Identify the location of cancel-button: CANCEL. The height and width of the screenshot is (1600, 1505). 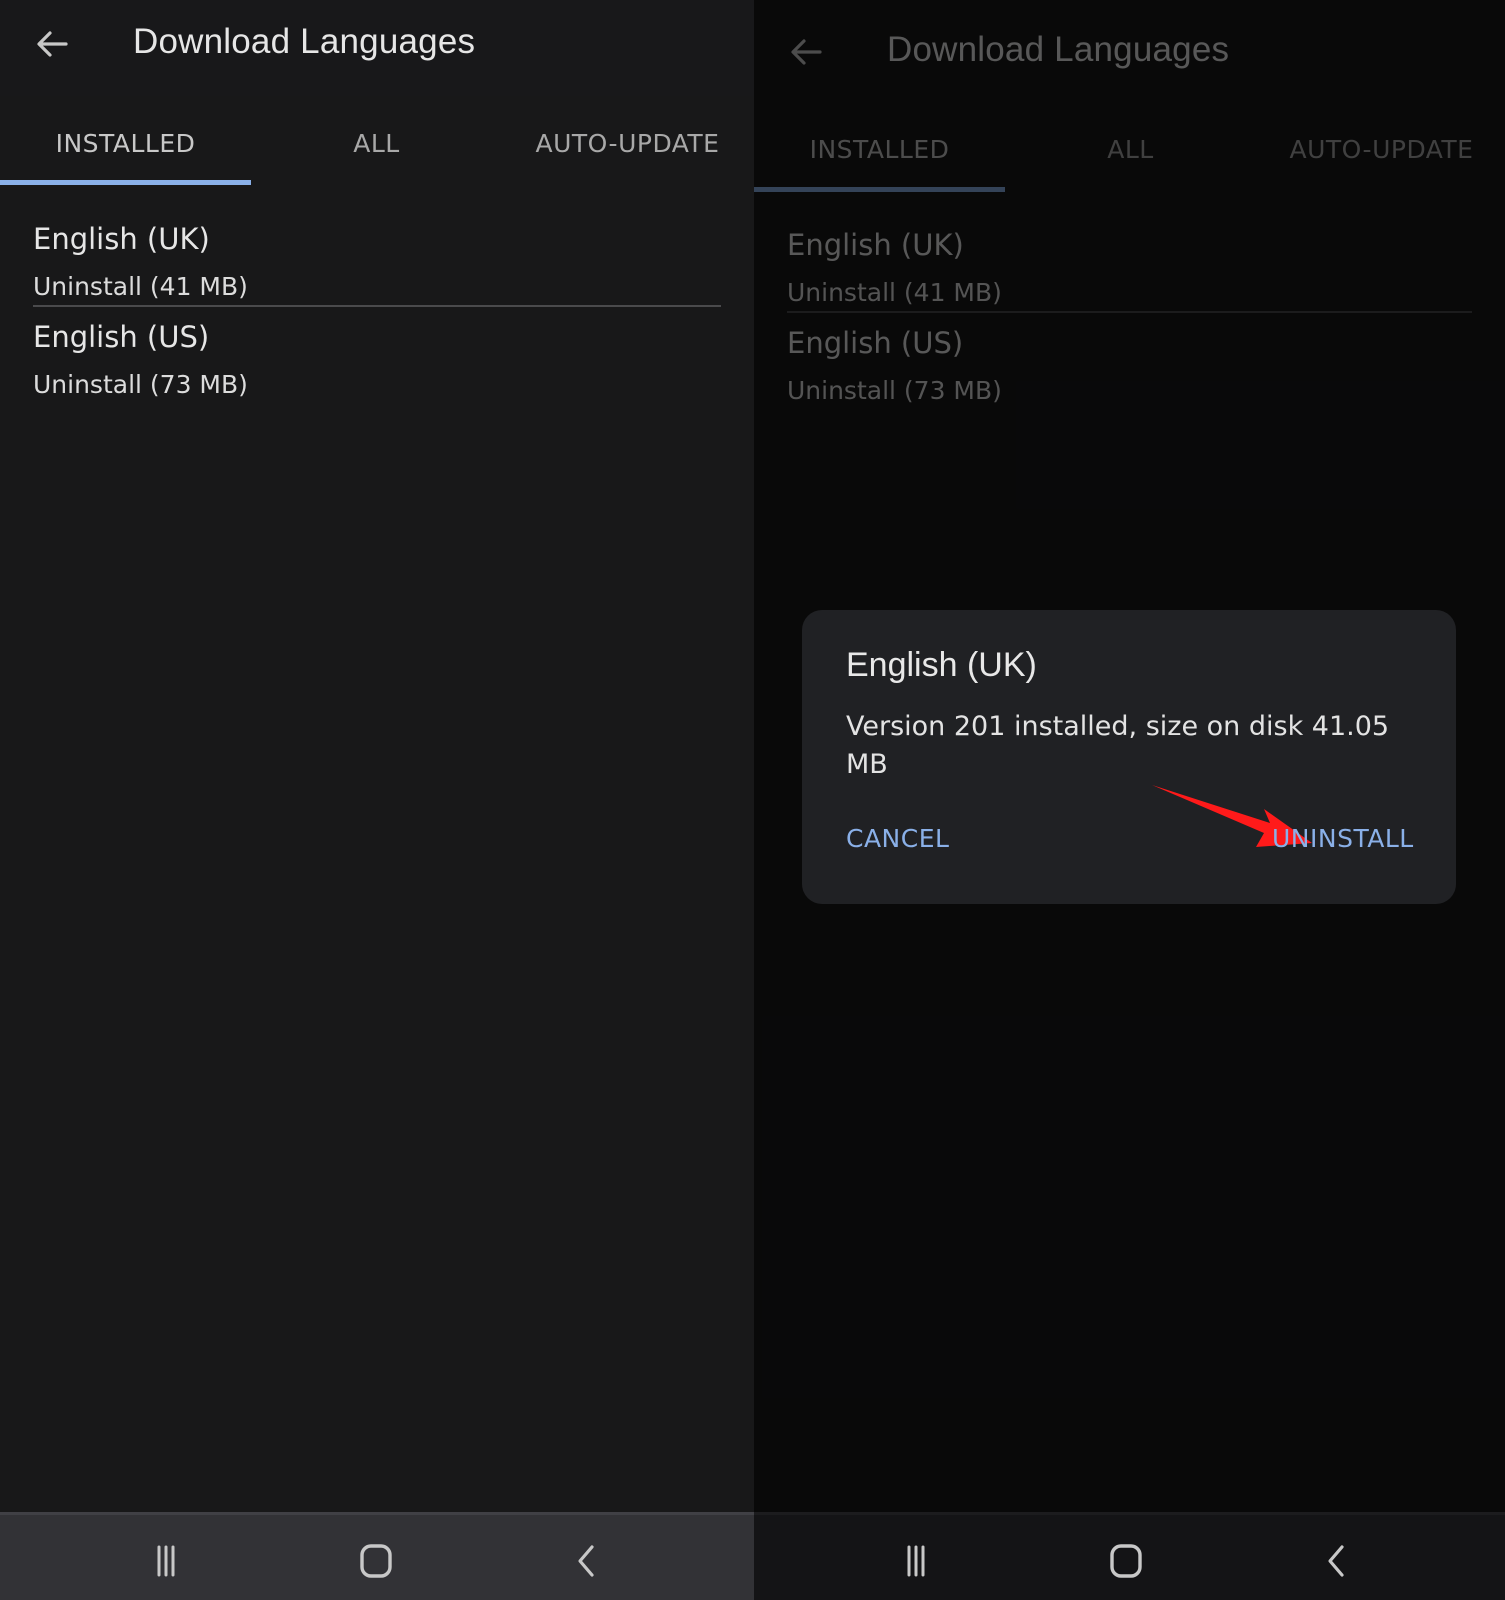
(897, 838).